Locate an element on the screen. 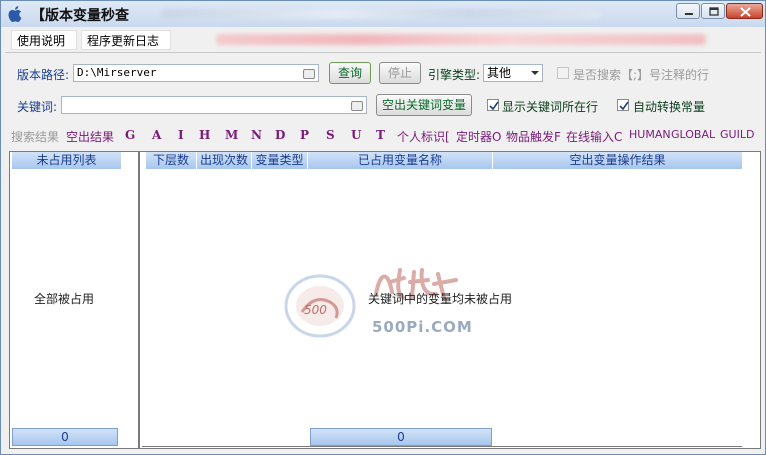 The height and width of the screenshot is (455, 766). menu-changelog: 程序更新日志 is located at coordinates (126, 40).